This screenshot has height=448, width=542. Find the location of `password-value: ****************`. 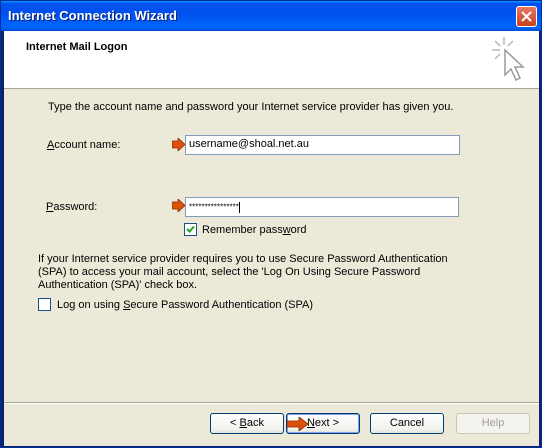

password-value: **************** is located at coordinates (214, 207).